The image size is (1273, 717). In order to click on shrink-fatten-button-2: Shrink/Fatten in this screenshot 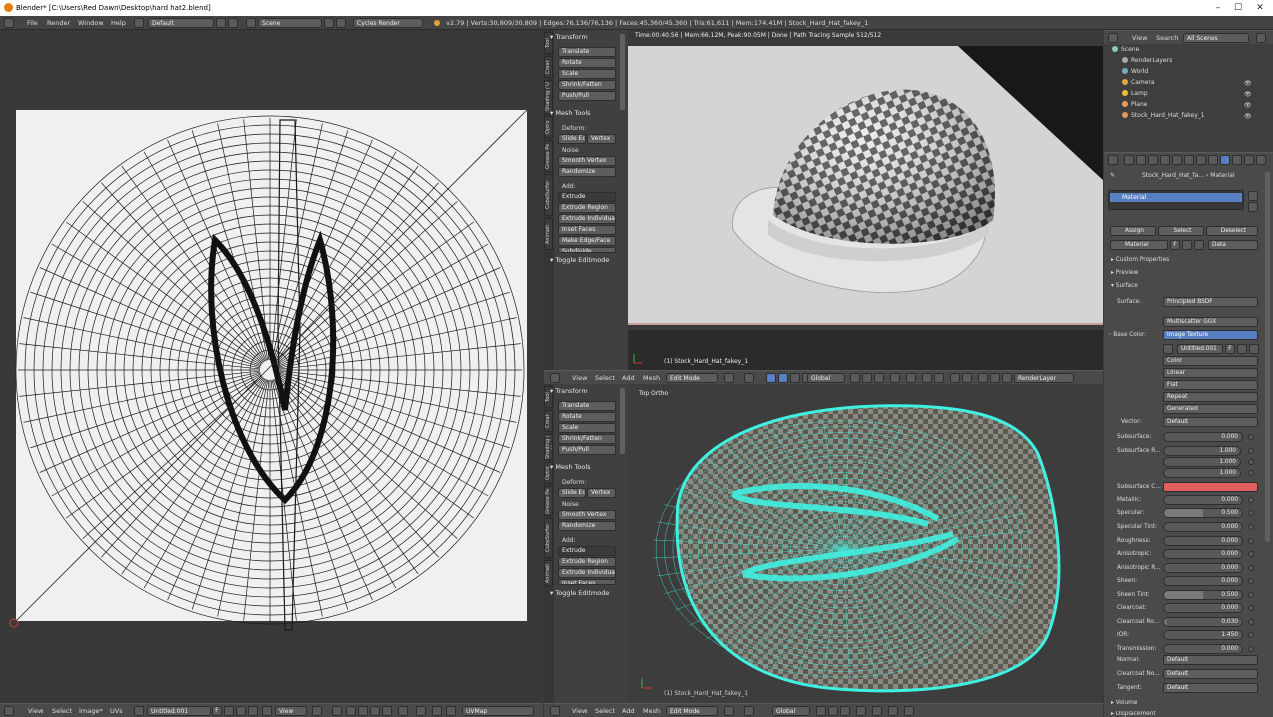, I will do `click(587, 439)`.